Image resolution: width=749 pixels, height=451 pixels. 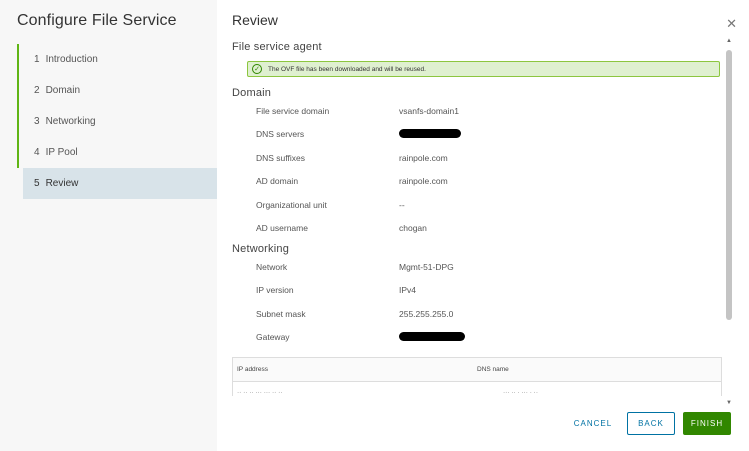 I want to click on column-header-dns-name: DNS name, so click(x=493, y=369).